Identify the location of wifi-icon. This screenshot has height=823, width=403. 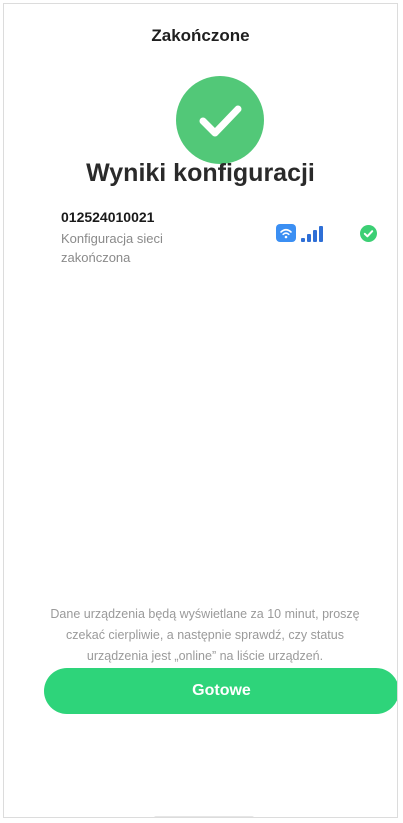
(286, 233).